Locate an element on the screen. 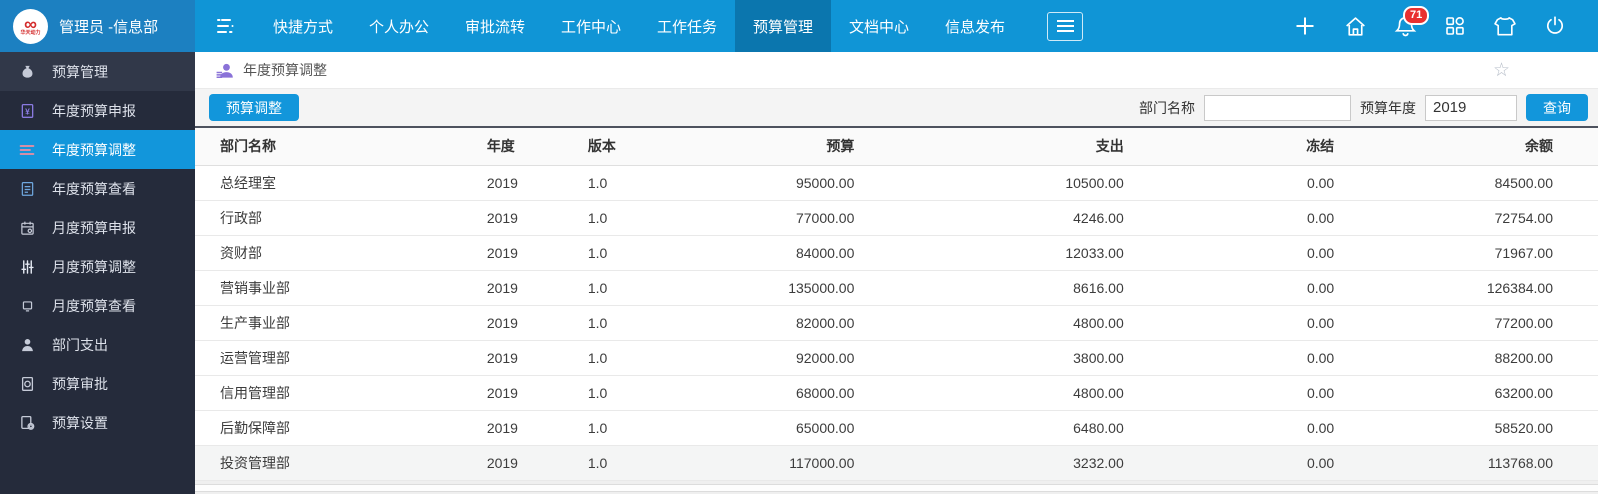 This screenshot has height=494, width=1598. cell-budget: 135000.00 is located at coordinates (776, 288).